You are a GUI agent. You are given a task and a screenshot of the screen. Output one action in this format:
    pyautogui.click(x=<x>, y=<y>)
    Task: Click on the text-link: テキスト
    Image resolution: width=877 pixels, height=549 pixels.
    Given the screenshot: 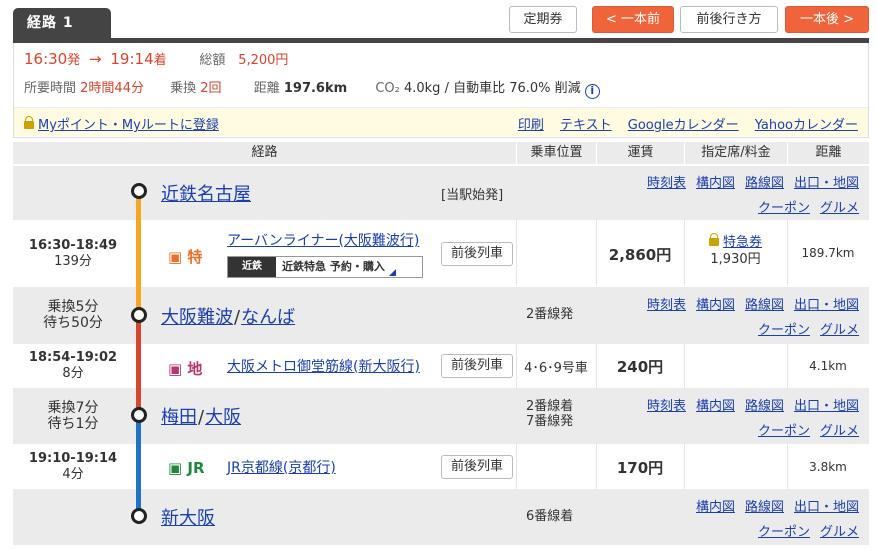 What is the action you would take?
    pyautogui.click(x=586, y=125)
    